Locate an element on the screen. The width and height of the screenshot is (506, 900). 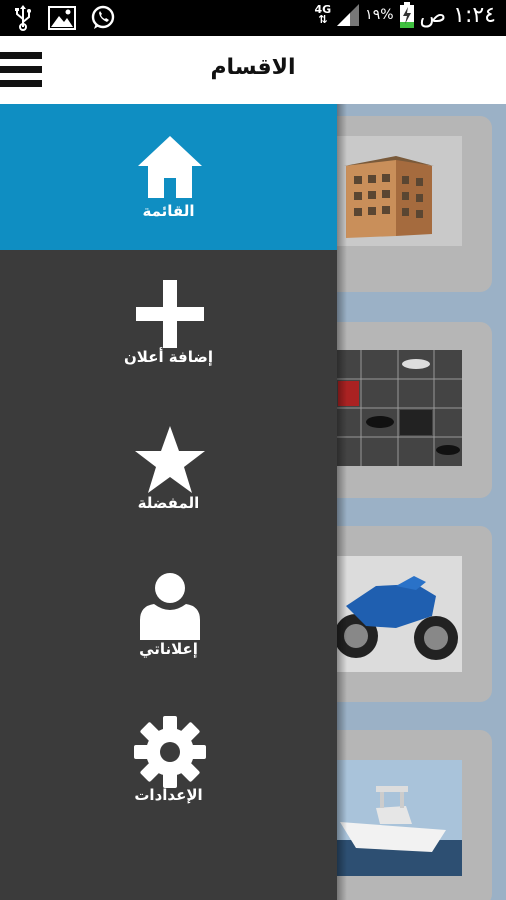
boat-image is located at coordinates (399, 818).